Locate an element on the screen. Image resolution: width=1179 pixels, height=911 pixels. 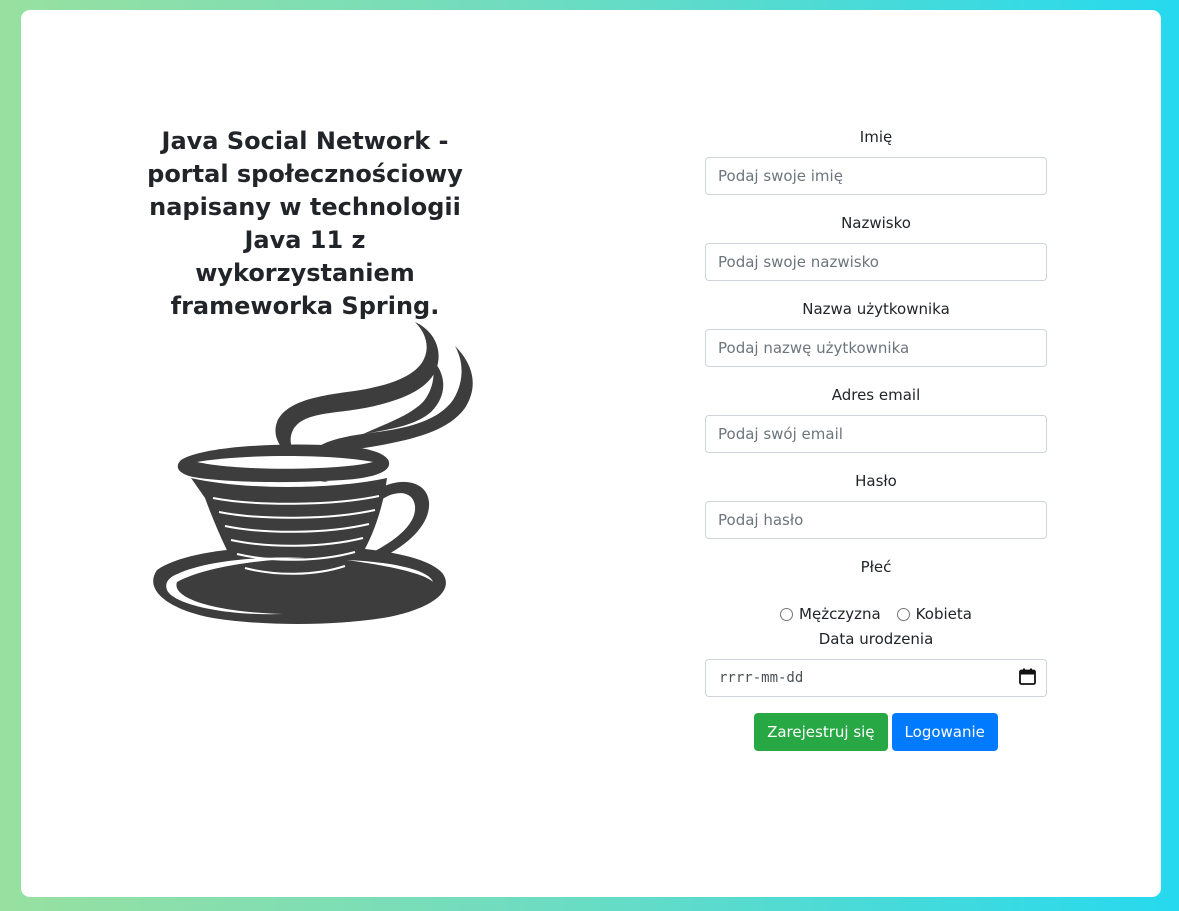
gender-label: Płeć is located at coordinates (876, 567).